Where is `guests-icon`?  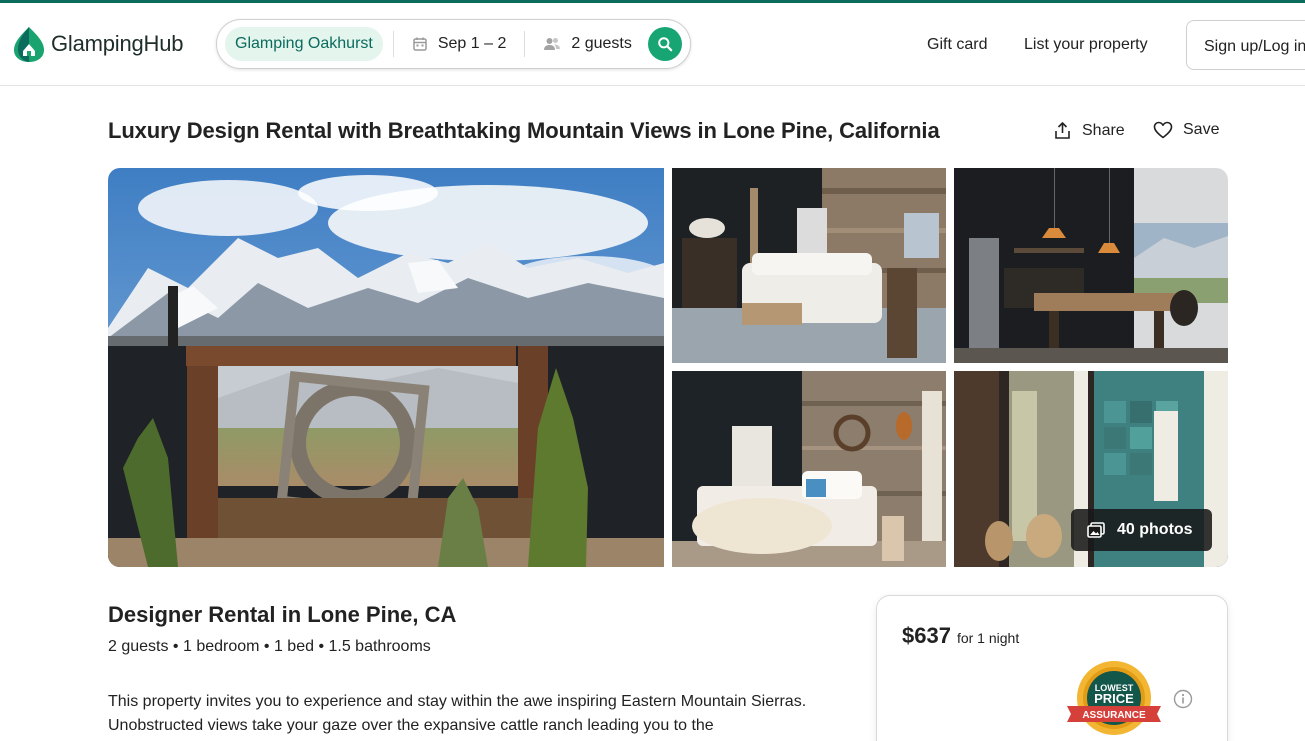 guests-icon is located at coordinates (552, 44).